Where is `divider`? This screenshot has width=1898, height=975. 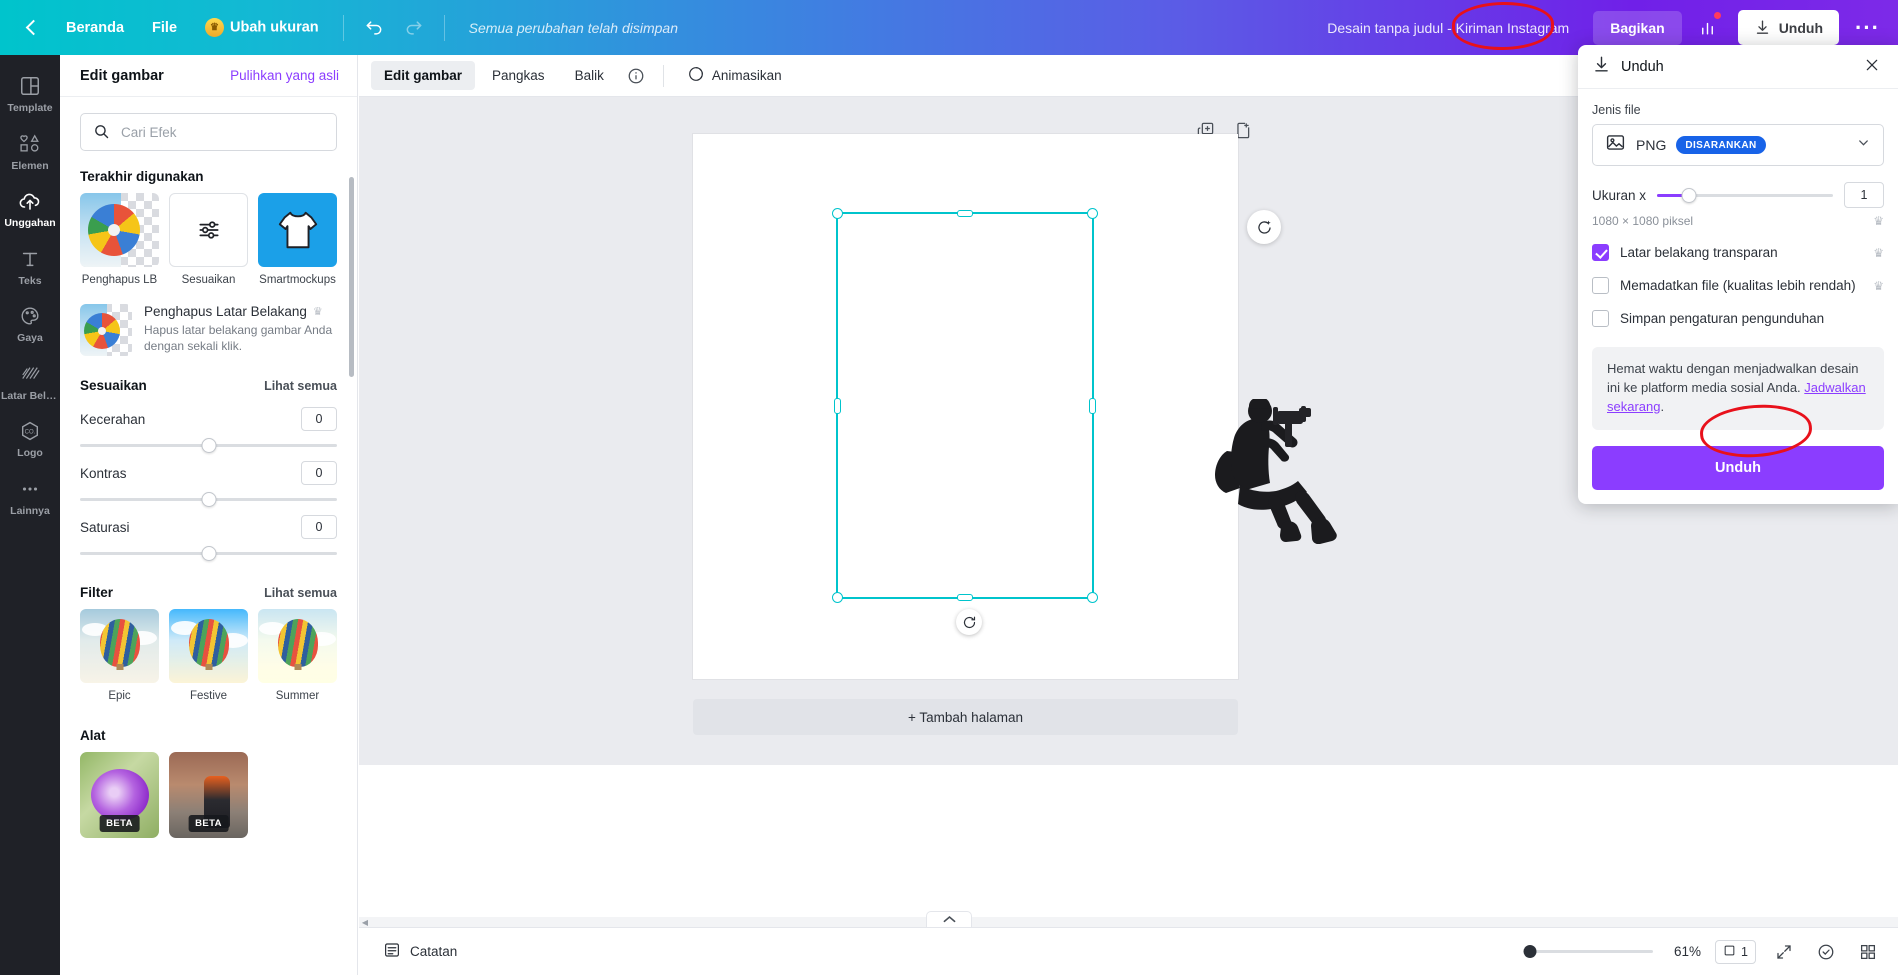
divider is located at coordinates (343, 27).